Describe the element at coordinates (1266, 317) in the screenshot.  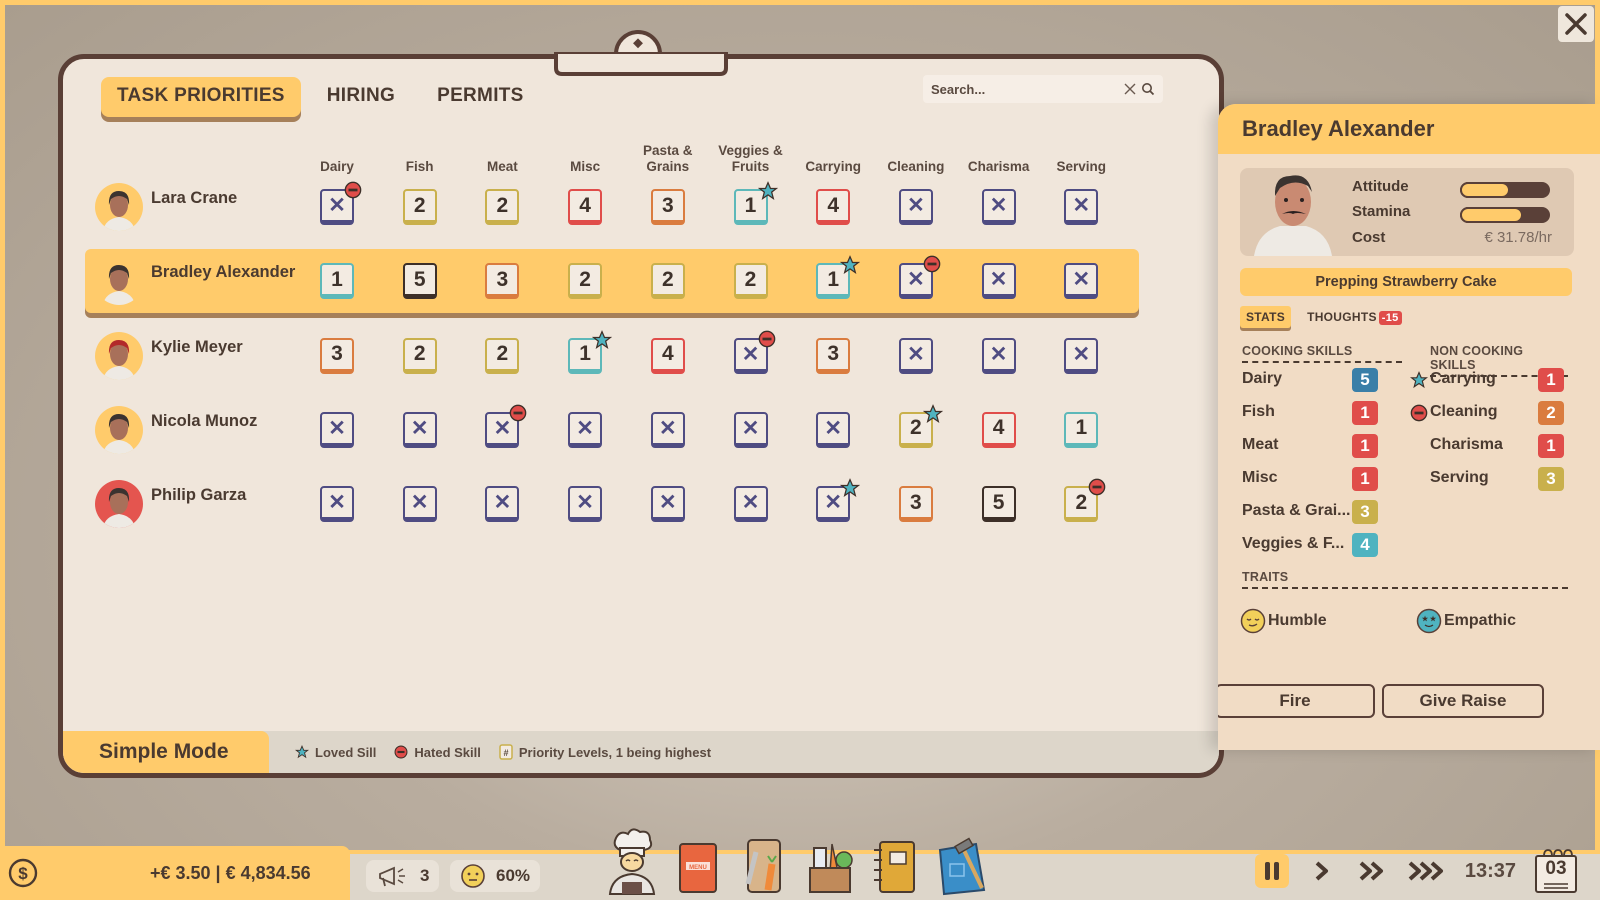
I see `subtab-stats: STATS` at that location.